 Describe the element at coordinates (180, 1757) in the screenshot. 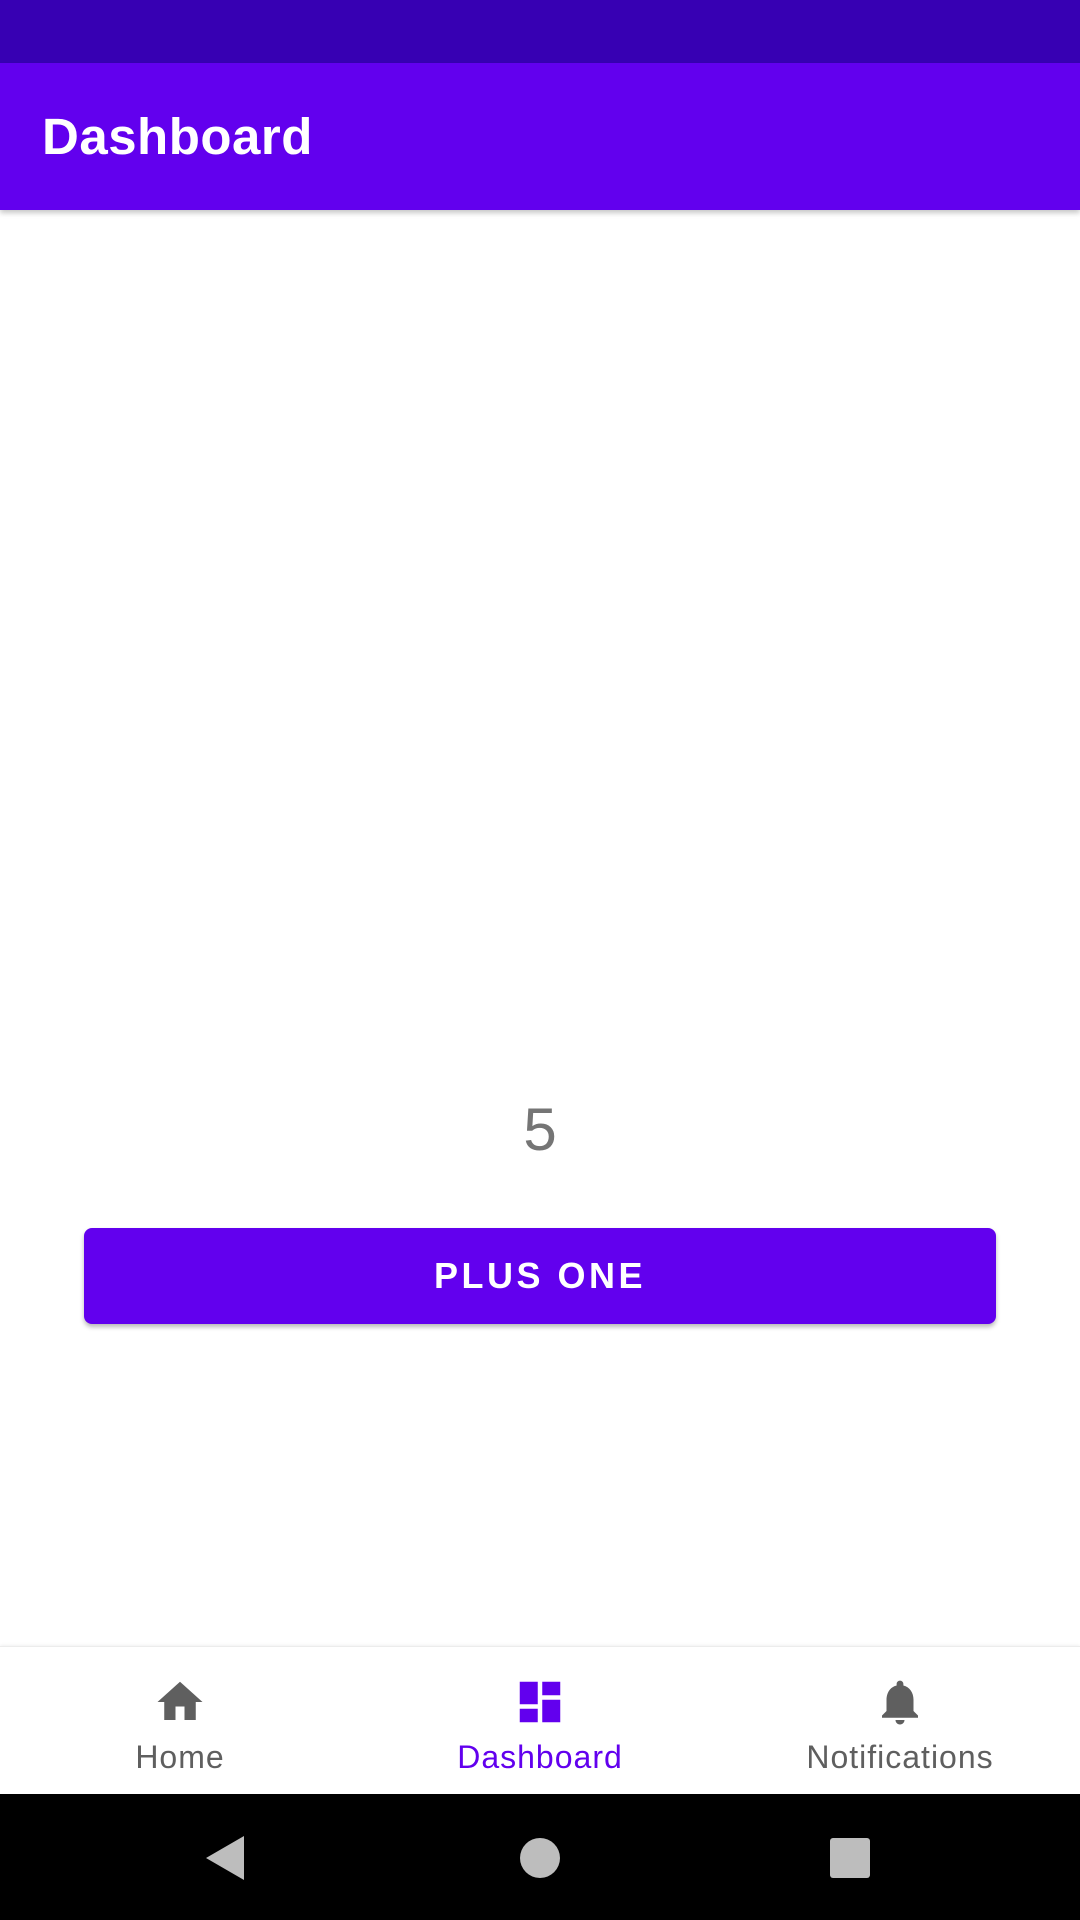

I see `nav-label-home: Home` at that location.